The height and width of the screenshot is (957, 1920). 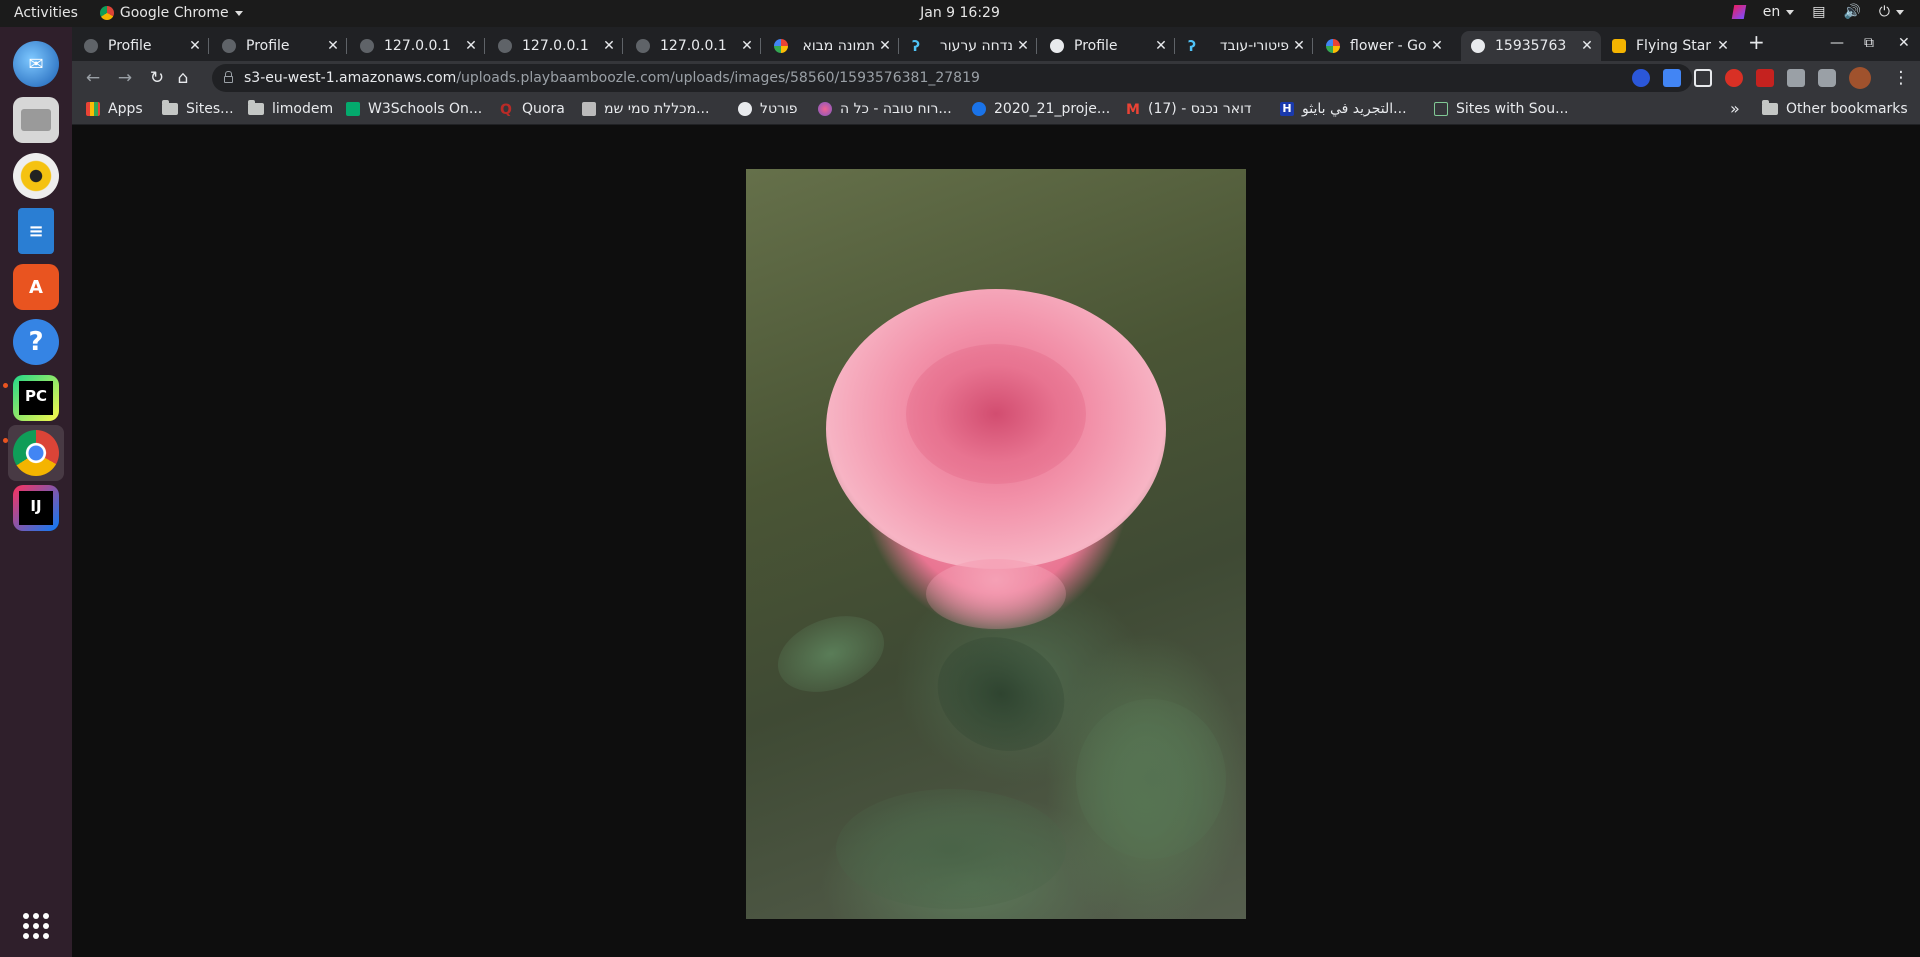 What do you see at coordinates (229, 46) in the screenshot?
I see `globe-icon` at bounding box center [229, 46].